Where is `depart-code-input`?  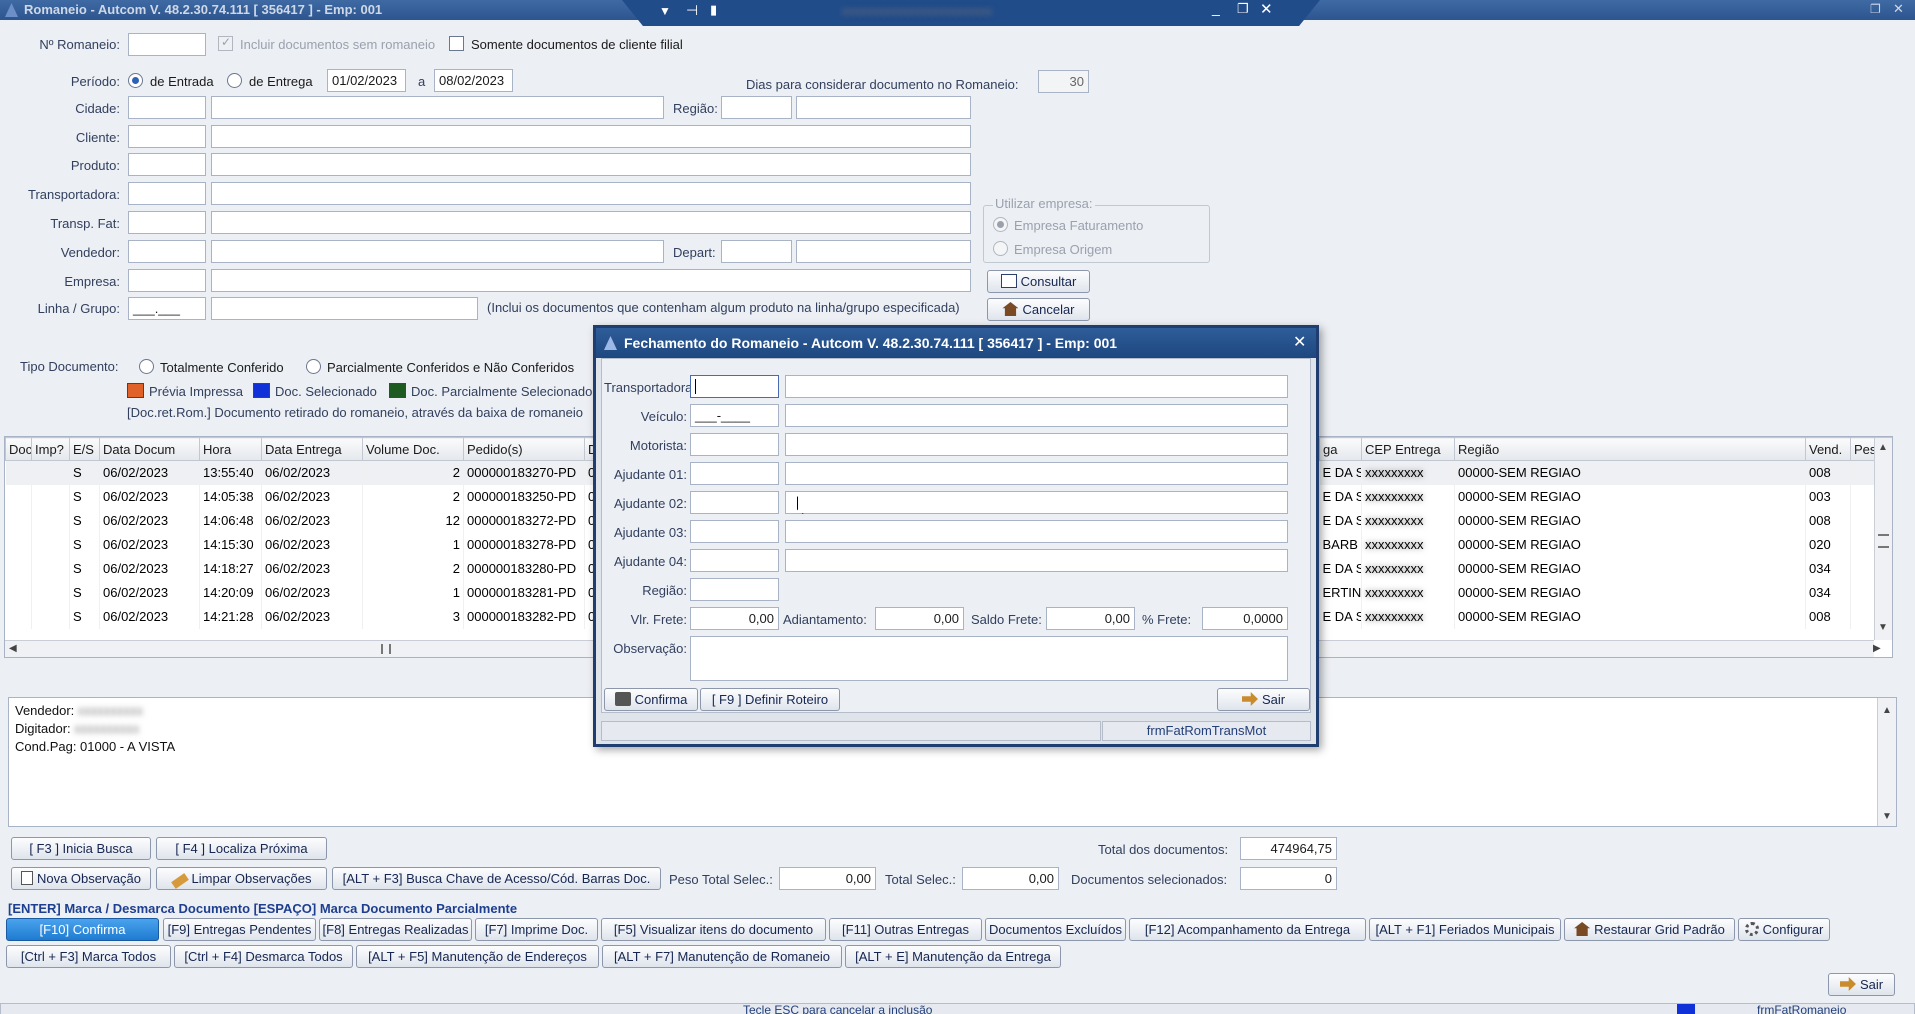 depart-code-input is located at coordinates (756, 251).